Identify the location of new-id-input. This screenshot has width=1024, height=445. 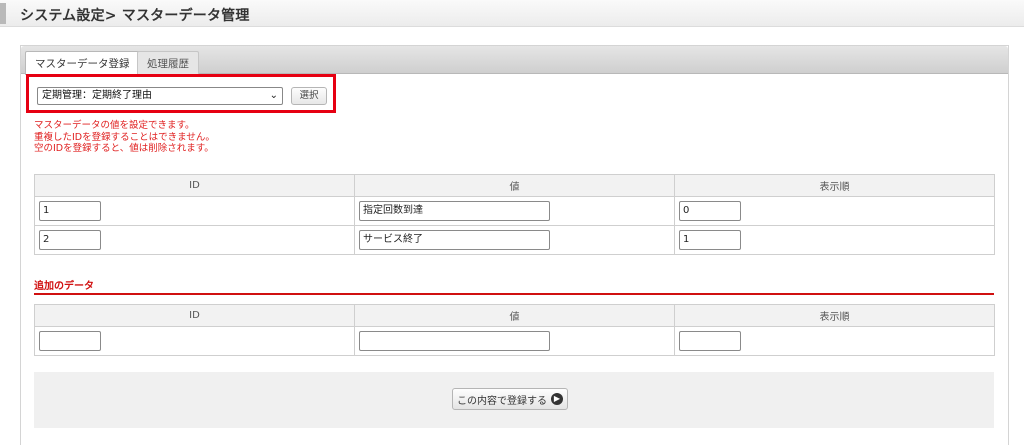
(70, 341).